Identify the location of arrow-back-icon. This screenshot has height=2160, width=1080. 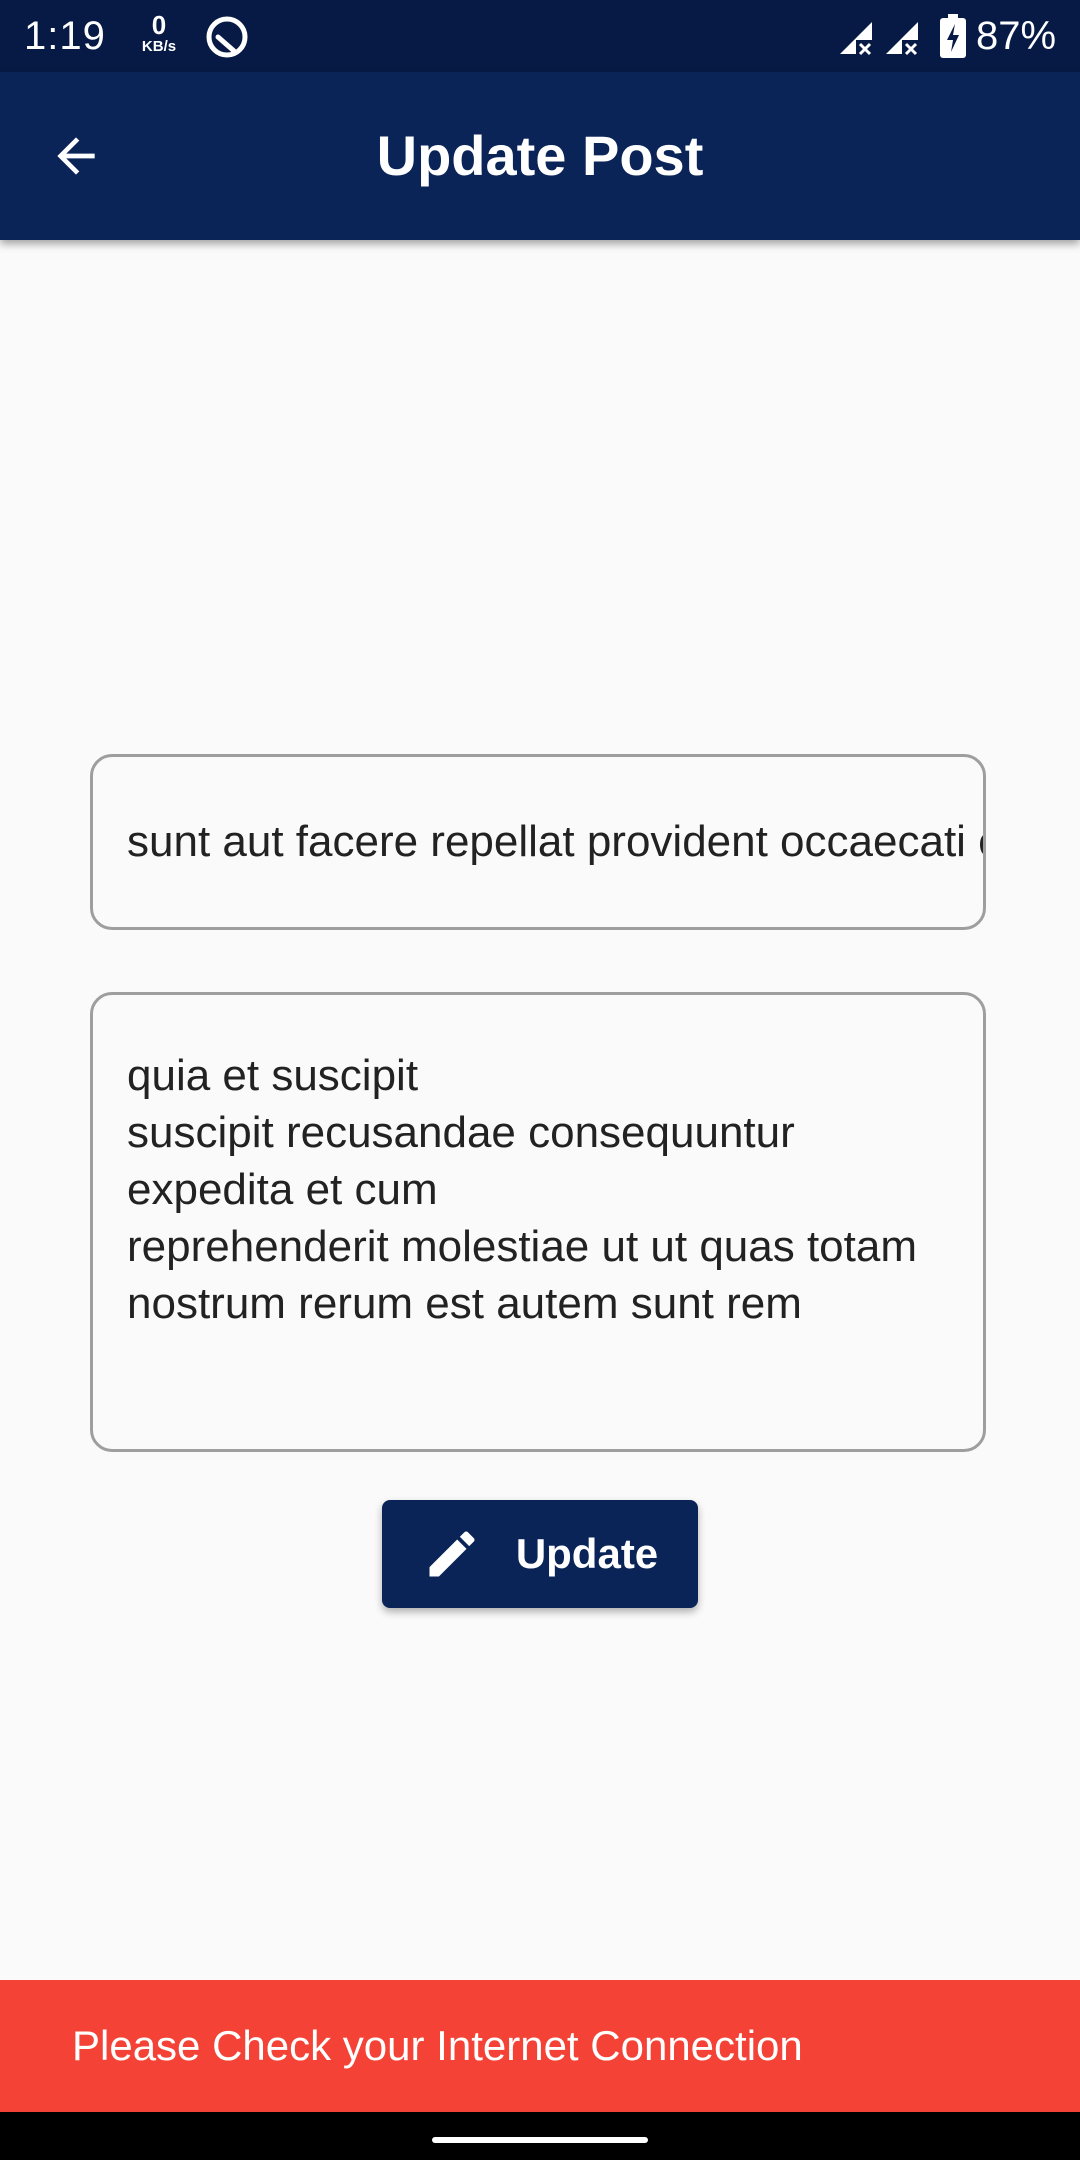
(76, 156).